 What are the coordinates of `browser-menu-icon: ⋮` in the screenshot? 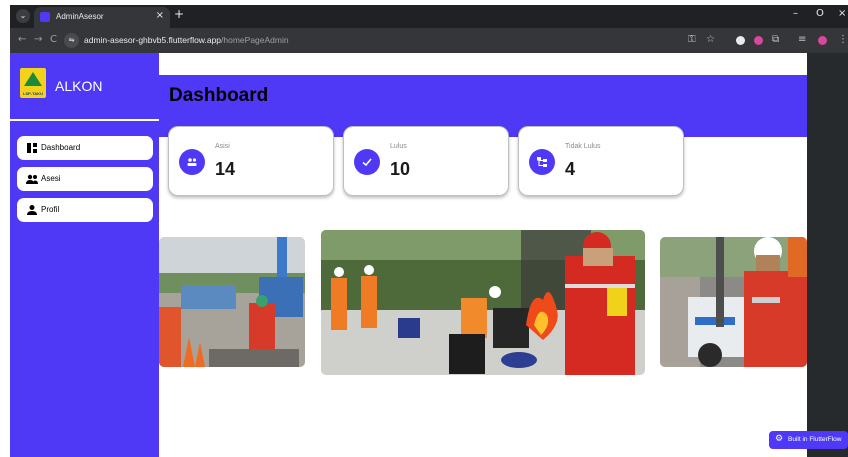 It's located at (843, 39).